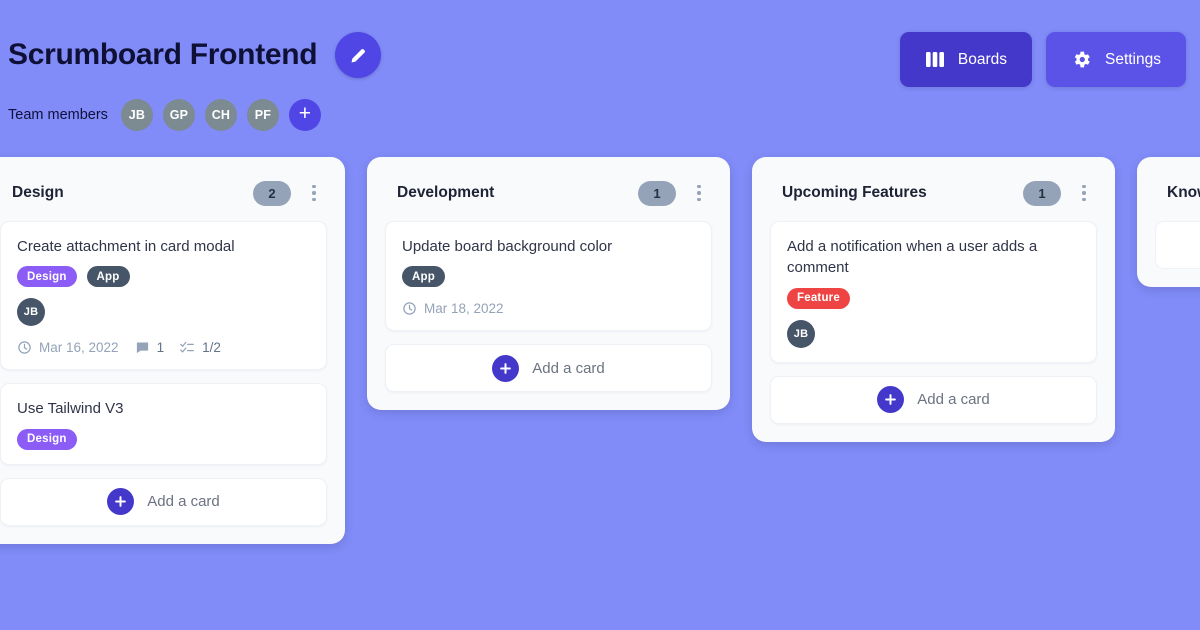 The width and height of the screenshot is (1200, 630). I want to click on card-tags: Feature, so click(933, 298).